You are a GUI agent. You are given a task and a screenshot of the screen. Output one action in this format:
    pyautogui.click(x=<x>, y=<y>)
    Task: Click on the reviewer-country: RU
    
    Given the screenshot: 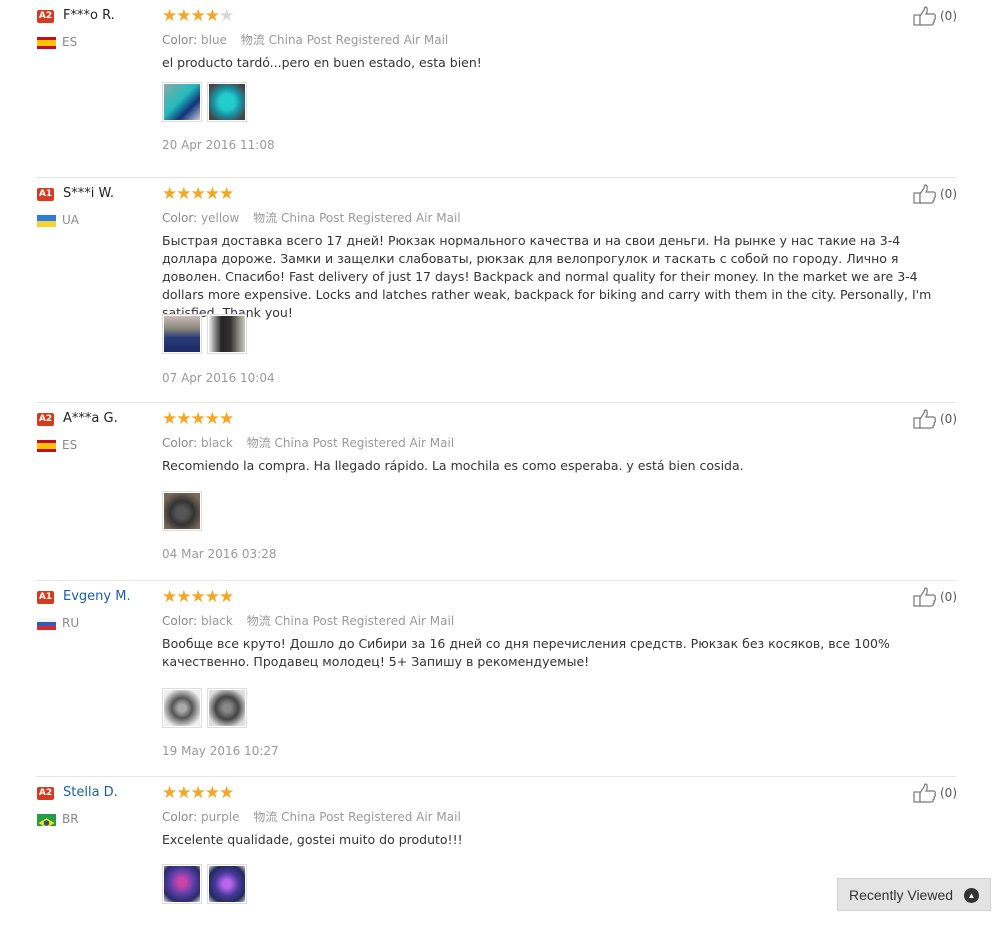 What is the action you would take?
    pyautogui.click(x=71, y=623)
    